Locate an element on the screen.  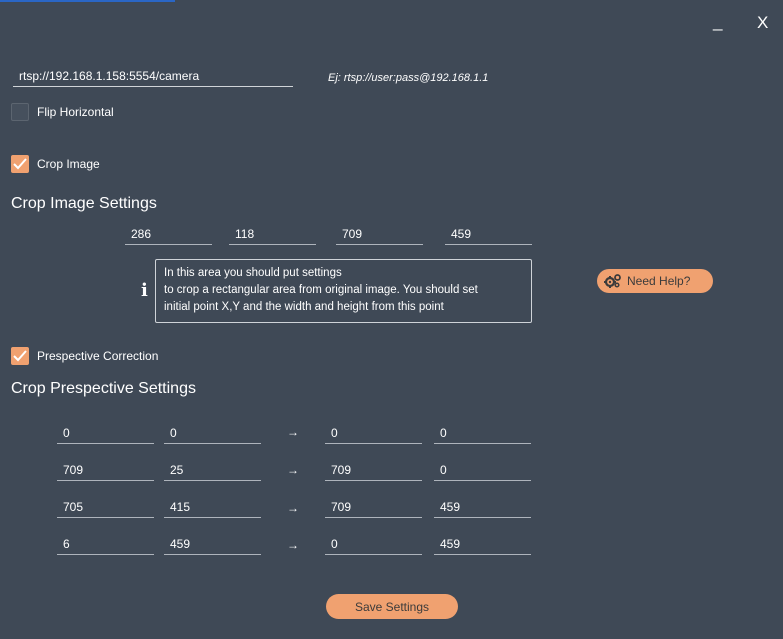
info-line: In this area you should put settings is located at coordinates (253, 273).